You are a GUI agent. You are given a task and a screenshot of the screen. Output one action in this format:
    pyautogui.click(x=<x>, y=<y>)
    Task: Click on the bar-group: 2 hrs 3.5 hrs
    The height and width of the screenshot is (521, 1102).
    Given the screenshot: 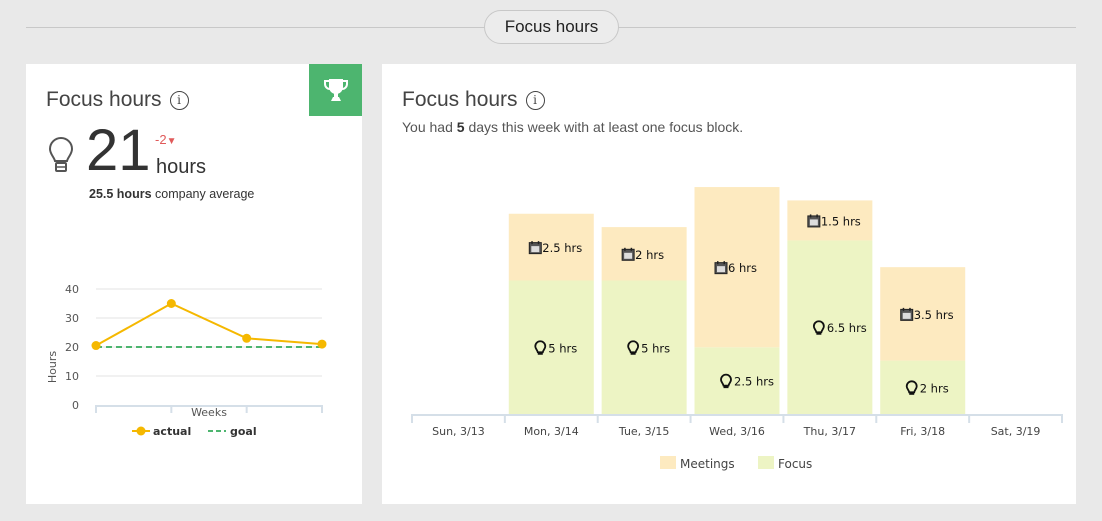 What is the action you would take?
    pyautogui.click(x=923, y=340)
    